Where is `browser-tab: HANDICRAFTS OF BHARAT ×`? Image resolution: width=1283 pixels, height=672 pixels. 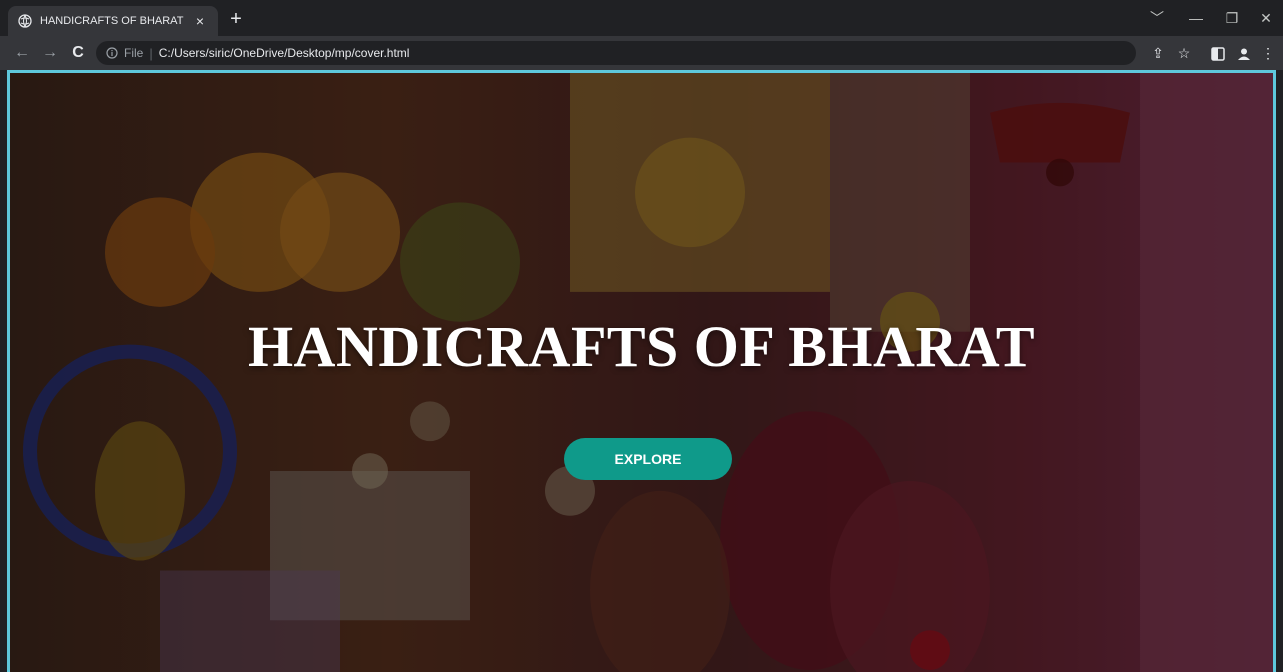
browser-tab: HANDICRAFTS OF BHARAT × is located at coordinates (113, 21).